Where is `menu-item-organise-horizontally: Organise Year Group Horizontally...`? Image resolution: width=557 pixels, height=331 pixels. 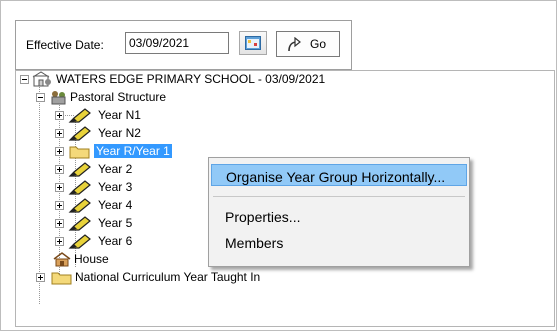 menu-item-organise-horizontally: Organise Year Group Horizontally... is located at coordinates (339, 175).